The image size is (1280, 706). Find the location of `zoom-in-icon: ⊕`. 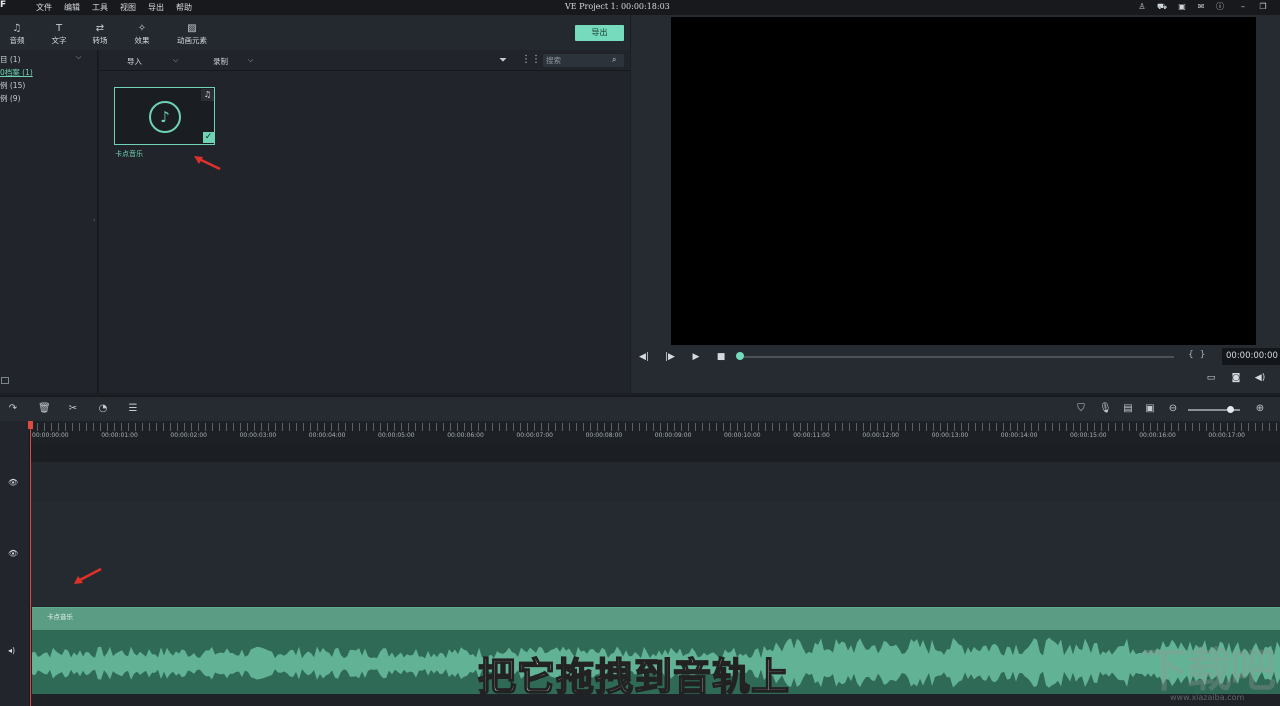

zoom-in-icon: ⊕ is located at coordinates (1260, 408).